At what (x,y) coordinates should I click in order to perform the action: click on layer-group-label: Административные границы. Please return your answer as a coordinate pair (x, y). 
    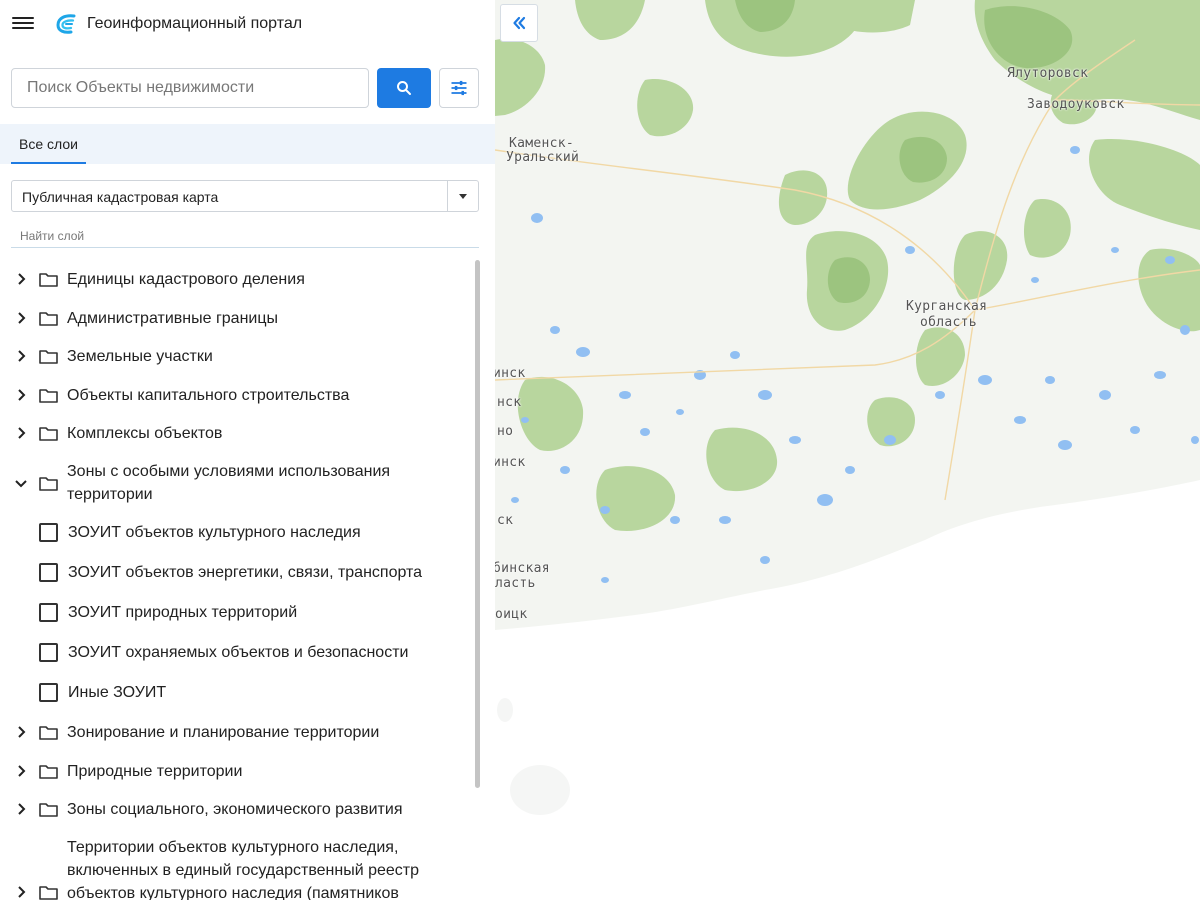
    Looking at the image, I should click on (173, 318).